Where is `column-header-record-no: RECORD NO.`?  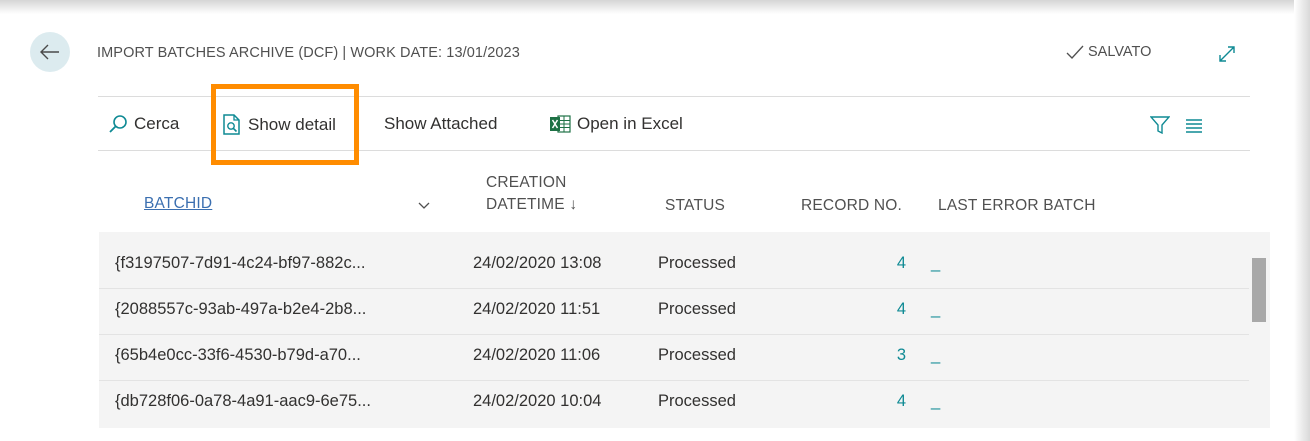 column-header-record-no: RECORD NO. is located at coordinates (851, 206).